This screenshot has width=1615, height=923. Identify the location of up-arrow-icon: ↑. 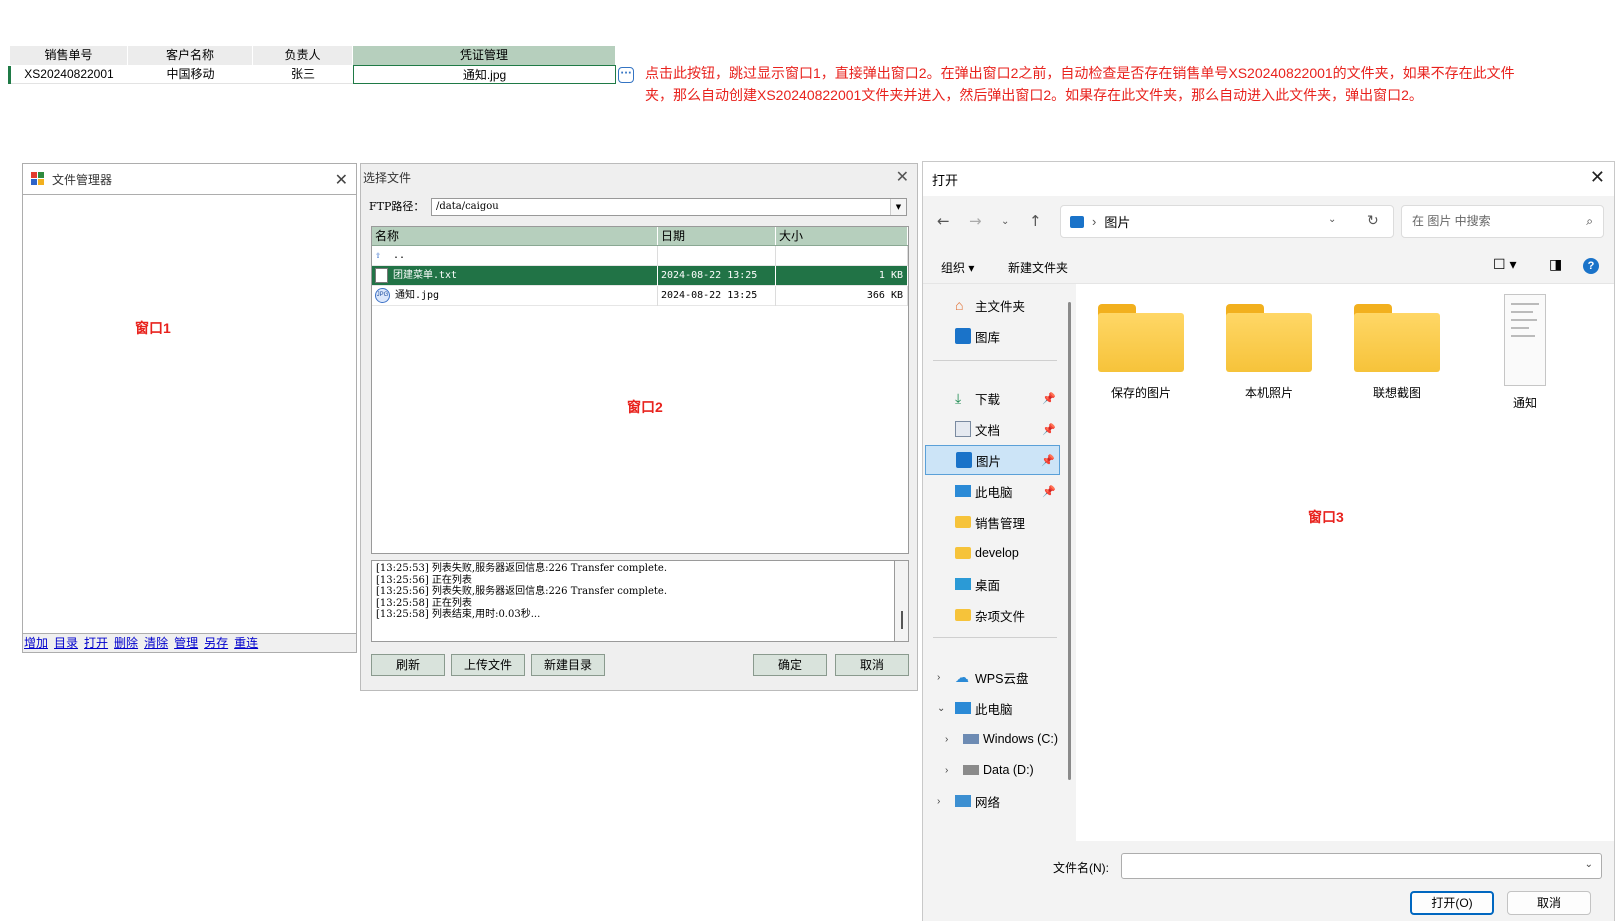
(1035, 221).